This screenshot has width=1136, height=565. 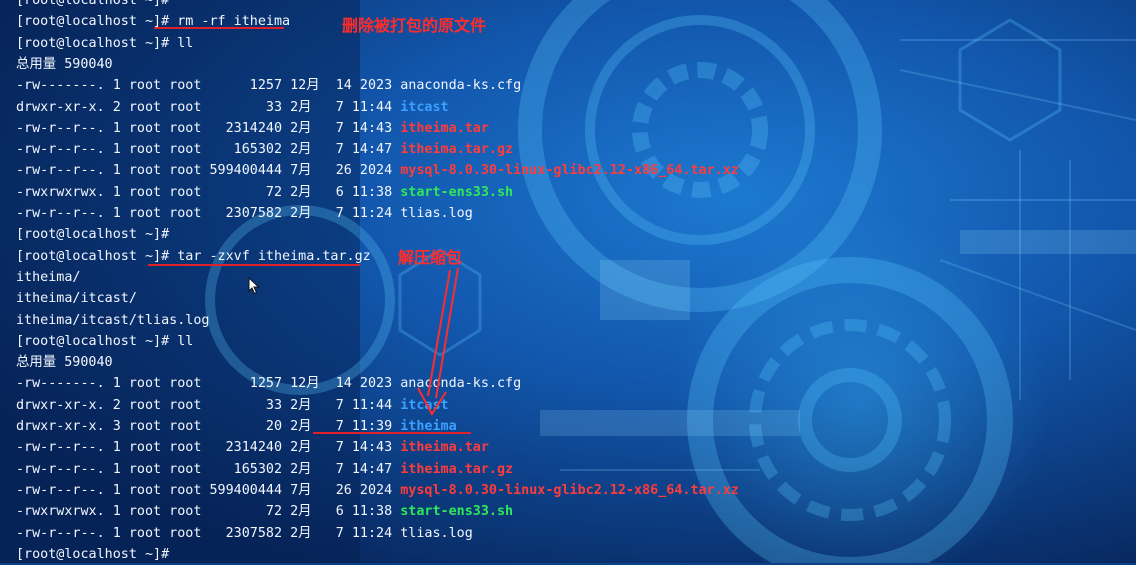 What do you see at coordinates (430, 257) in the screenshot?
I see `annotation-extract: 解压缩包` at bounding box center [430, 257].